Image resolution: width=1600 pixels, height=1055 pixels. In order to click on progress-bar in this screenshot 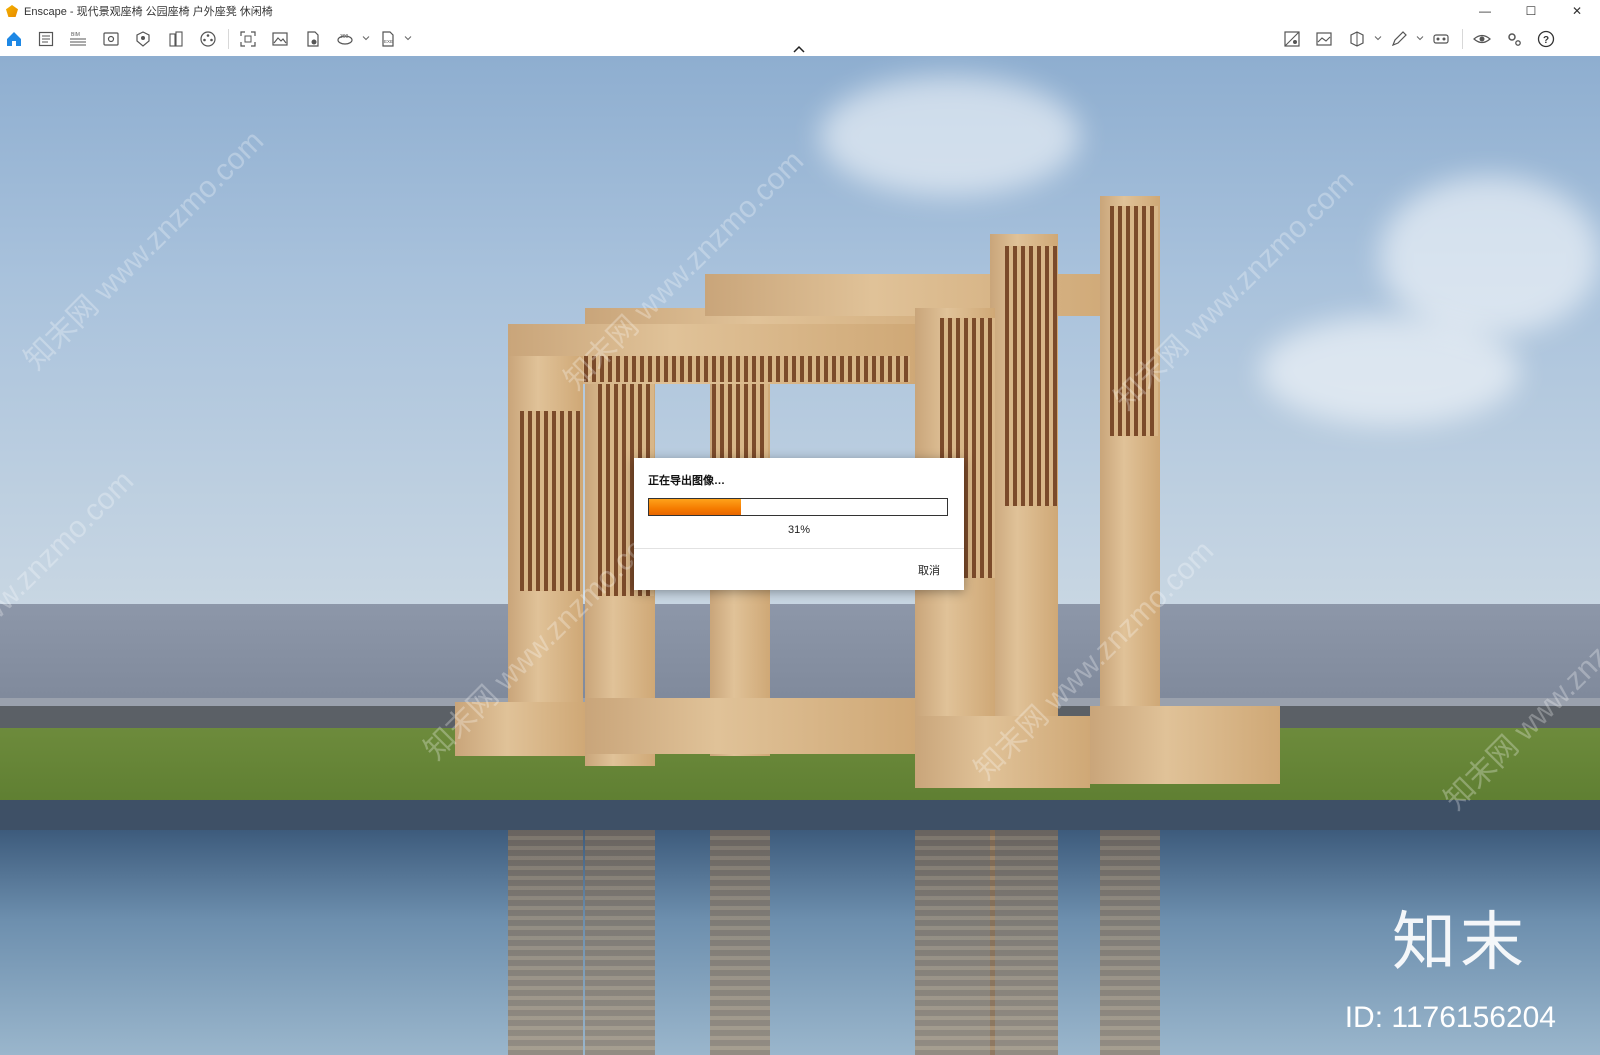, I will do `click(798, 507)`.